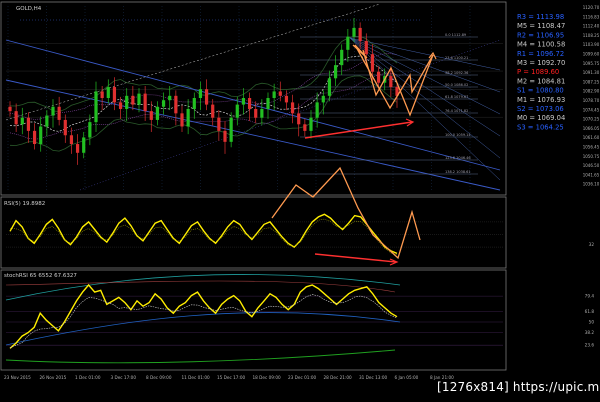 This screenshot has height=402, width=600. Describe the element at coordinates (17, 377) in the screenshot. I see `time-tick-label: 23 Nov 2015` at that location.